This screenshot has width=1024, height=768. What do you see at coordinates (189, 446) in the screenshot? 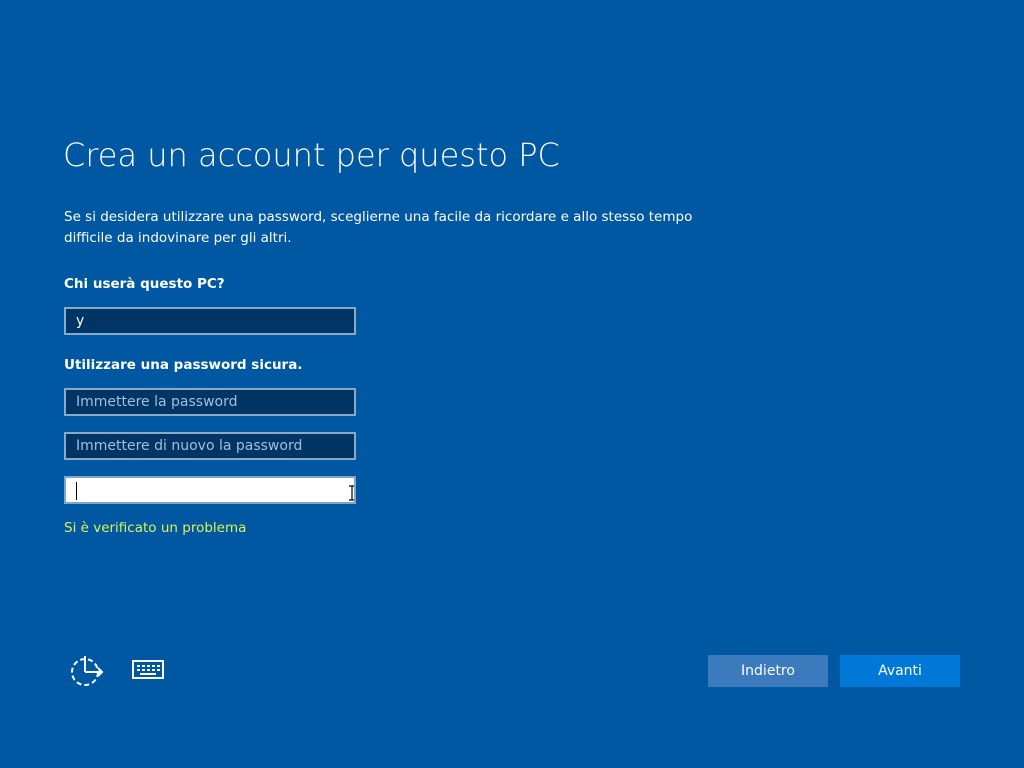
I see `confirm-password-placeholder: Immettere di nuovo la password` at bounding box center [189, 446].